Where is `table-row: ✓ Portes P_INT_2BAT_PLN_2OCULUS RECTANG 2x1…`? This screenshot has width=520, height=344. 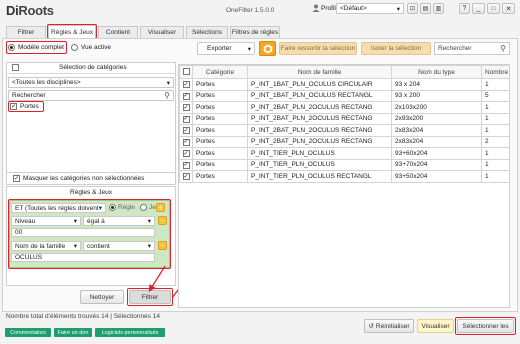 table-row: ✓ Portes P_INT_2BAT_PLN_2OCULUS RECTANG 2x1… is located at coordinates (344, 107).